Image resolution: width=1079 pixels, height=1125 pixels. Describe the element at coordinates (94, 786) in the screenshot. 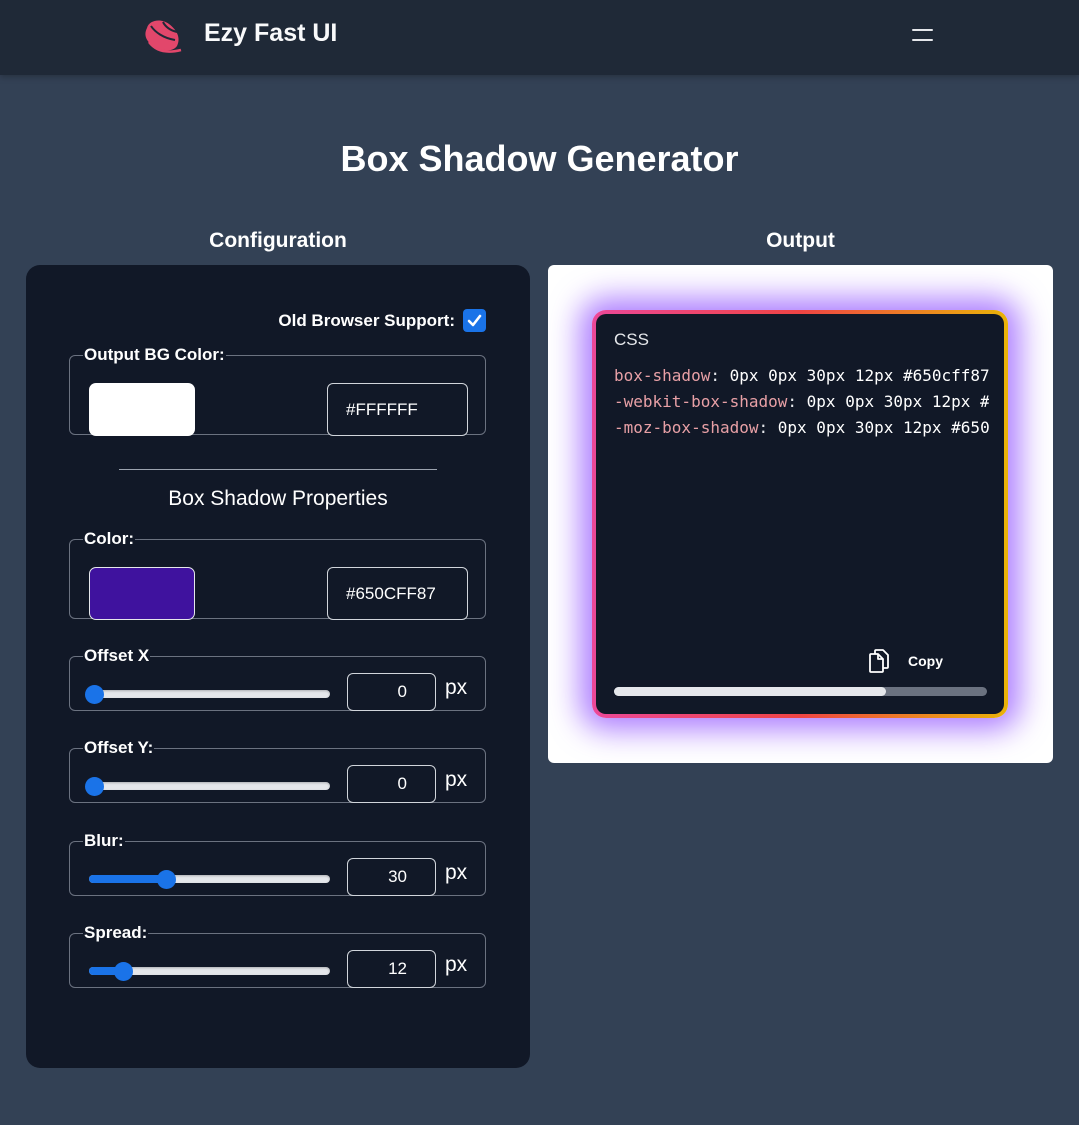

I see `offset-y-slider-thumb` at that location.